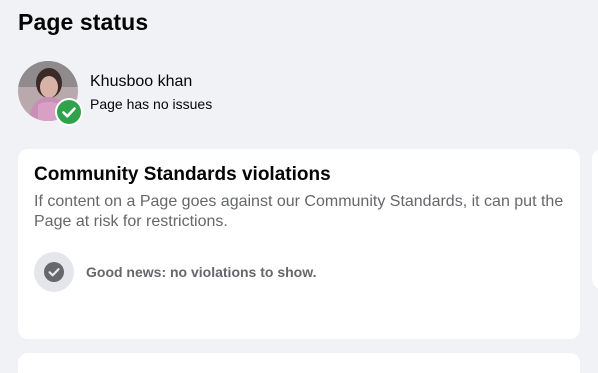 Image resolution: width=598 pixels, height=373 pixels. Describe the element at coordinates (168, 93) in the screenshot. I see `profile-summary: Khusboo khan Page has no issues` at that location.